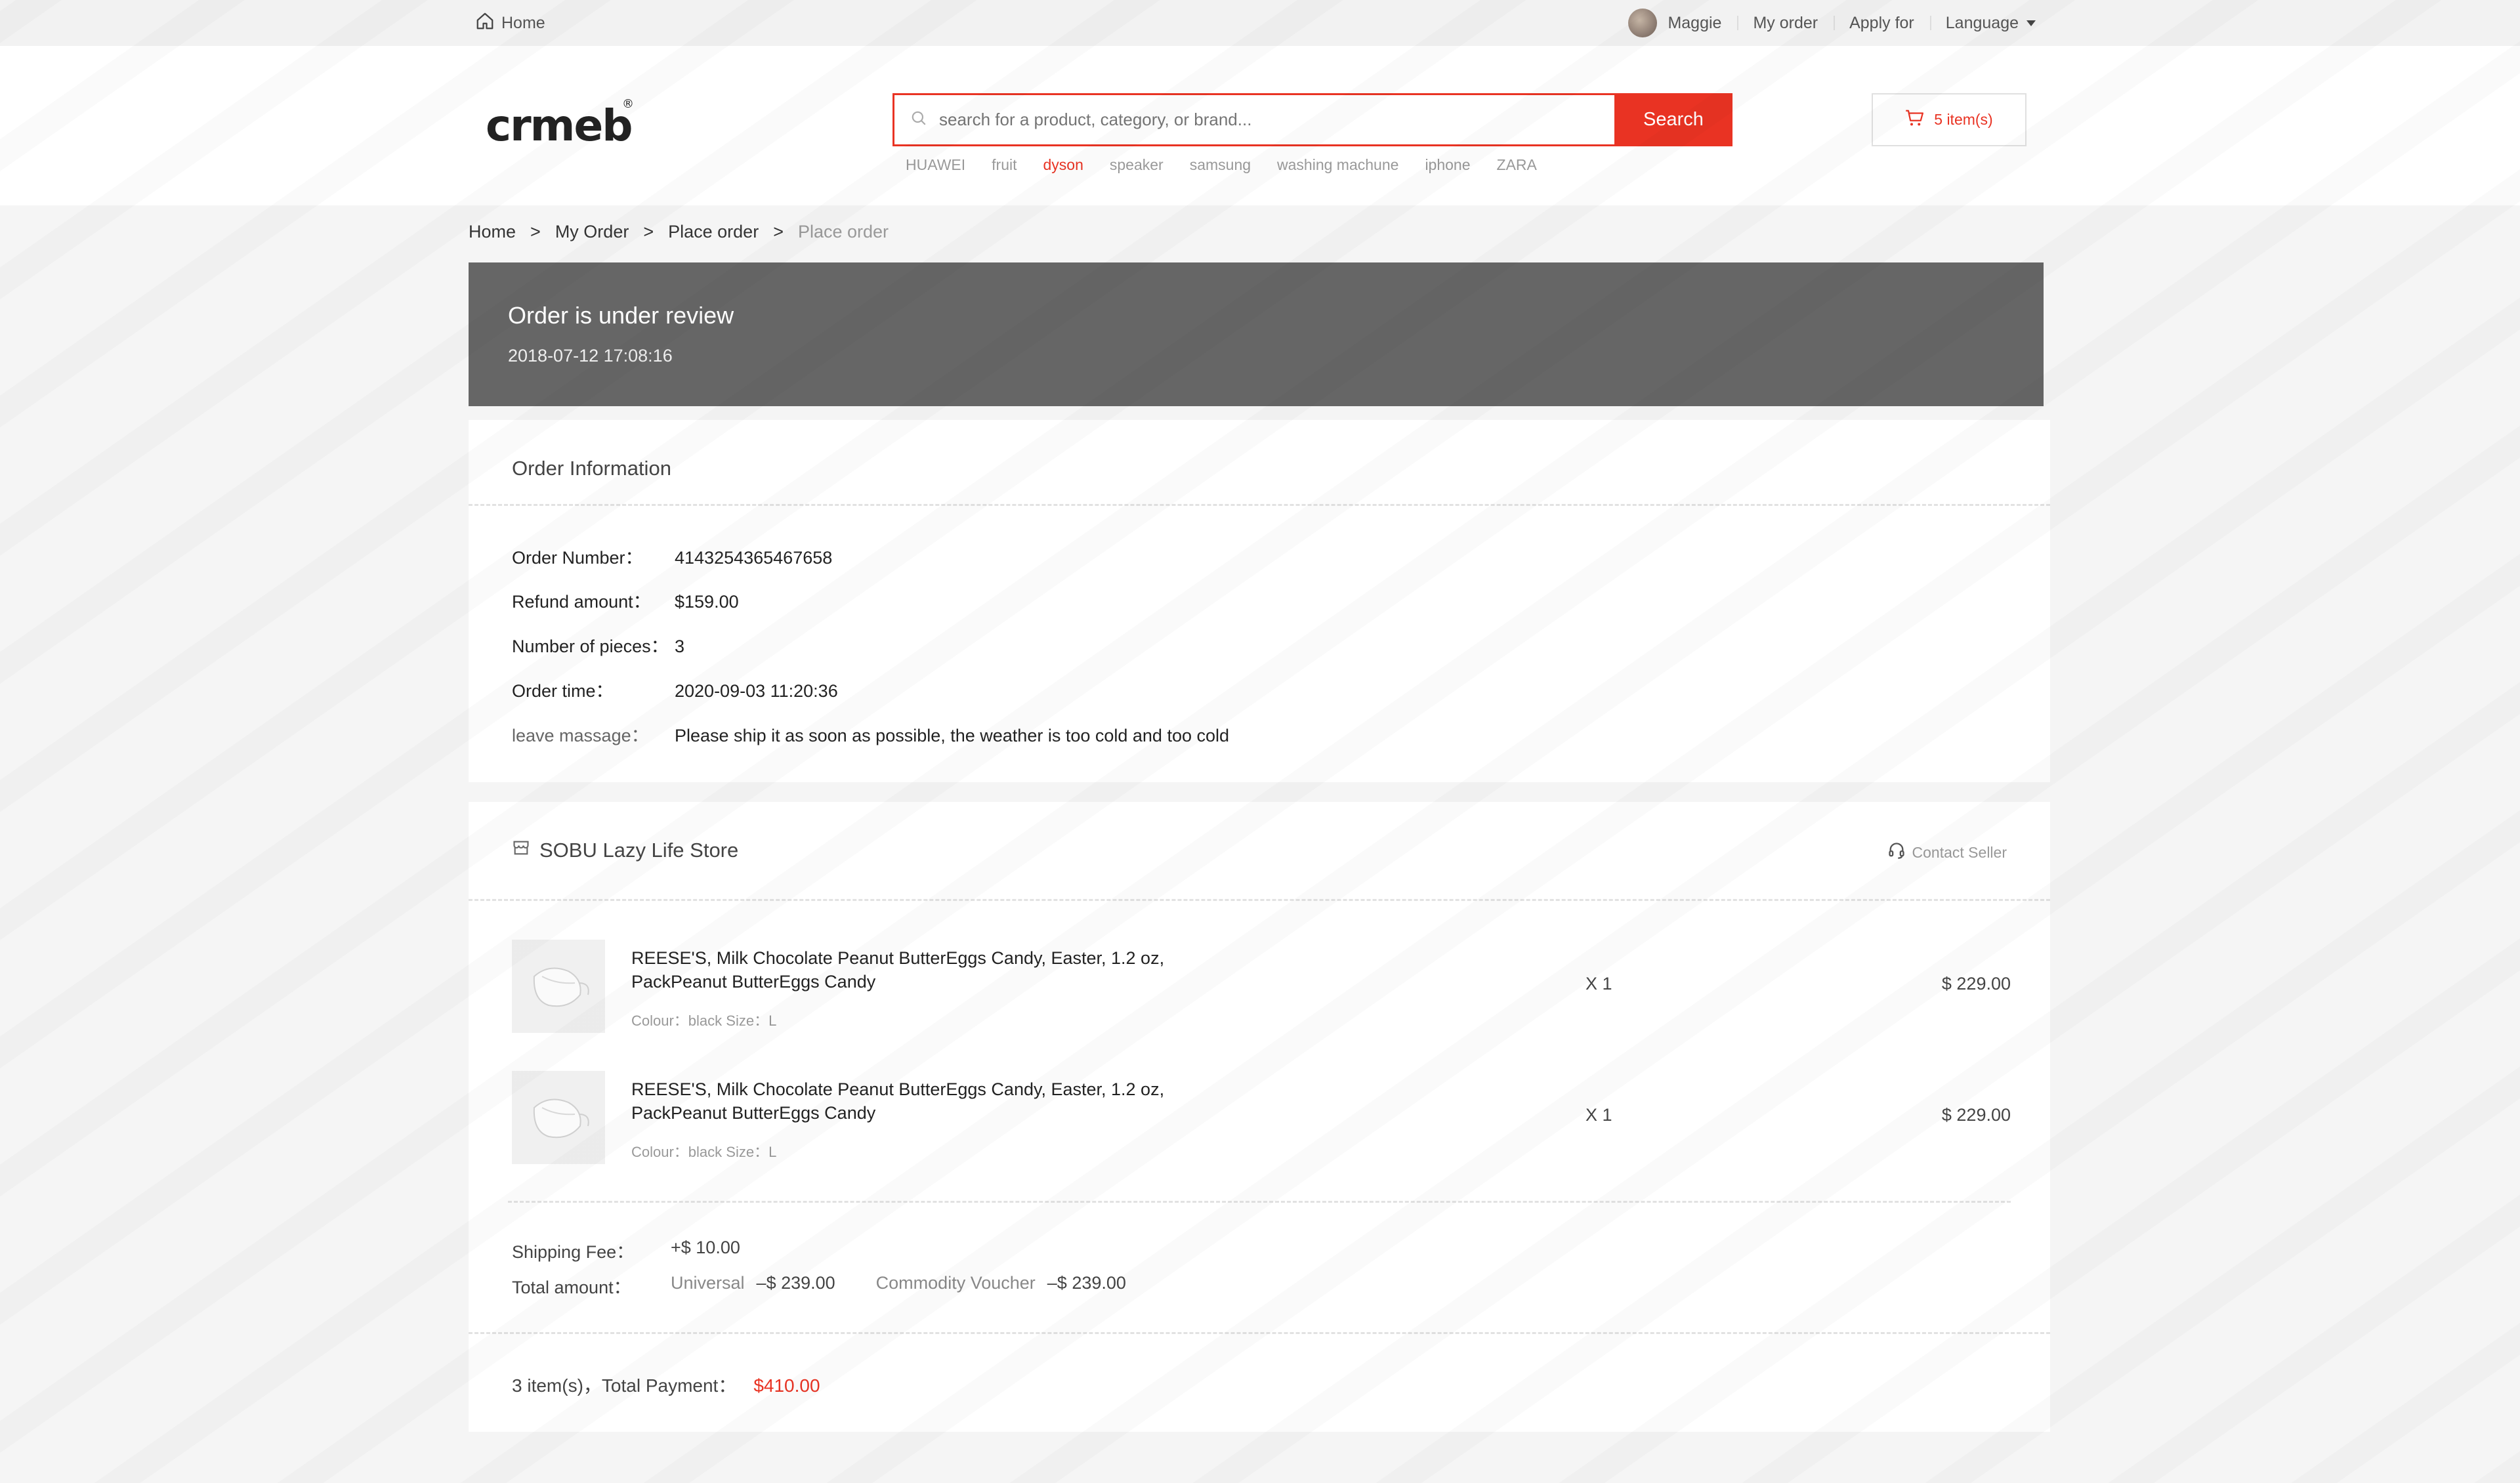  What do you see at coordinates (592, 232) in the screenshot?
I see `breadcrumb-my-order: My Order` at bounding box center [592, 232].